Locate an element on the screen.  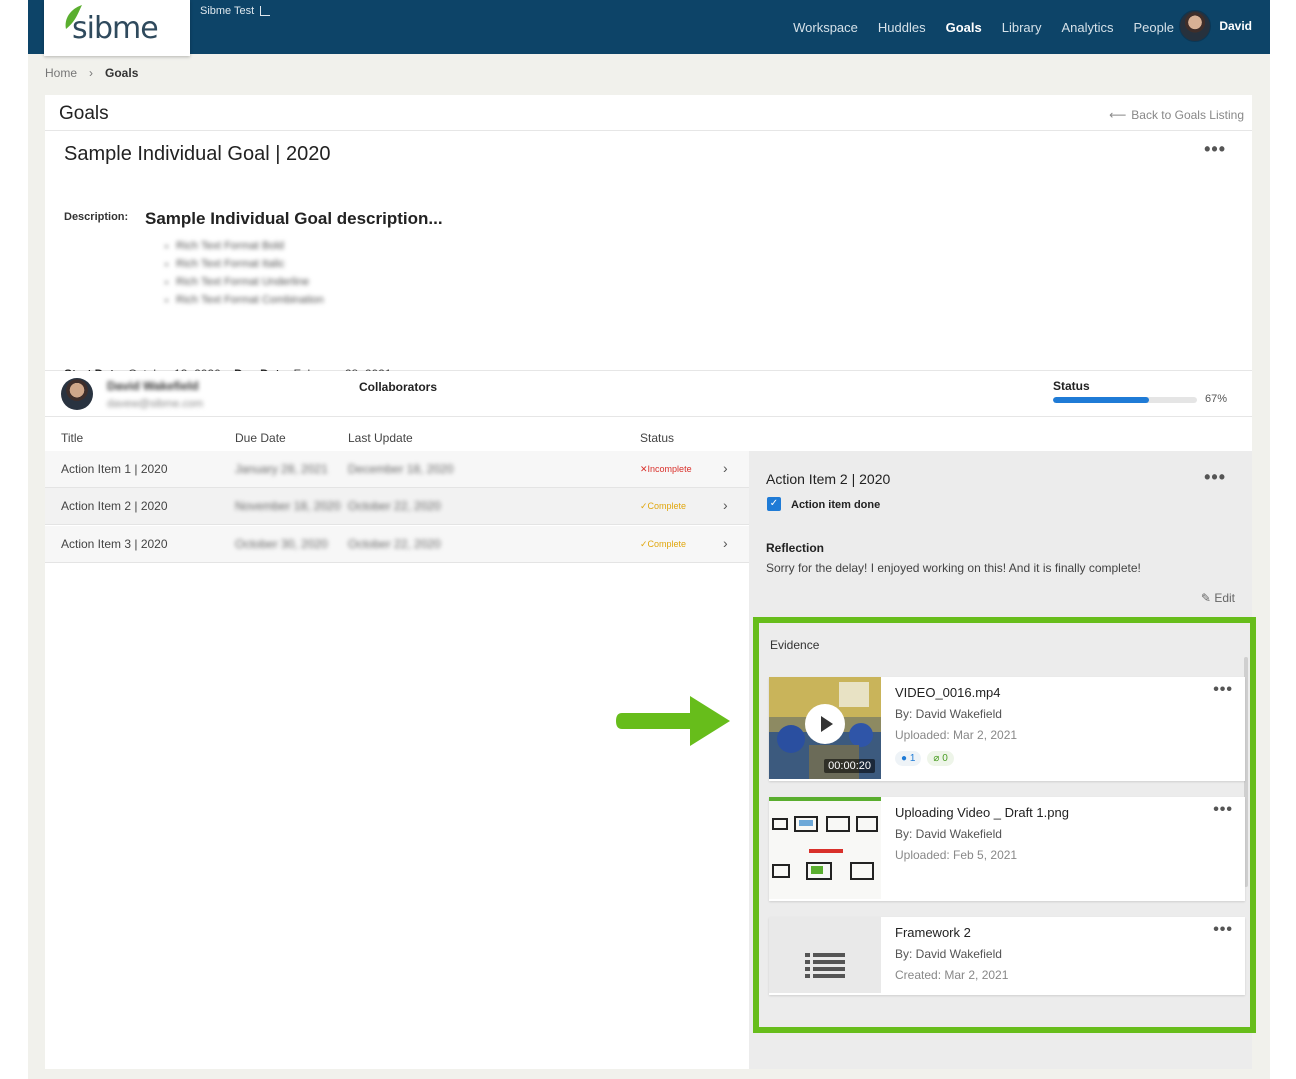
progress-percent: 67% is located at coordinates (1216, 399).